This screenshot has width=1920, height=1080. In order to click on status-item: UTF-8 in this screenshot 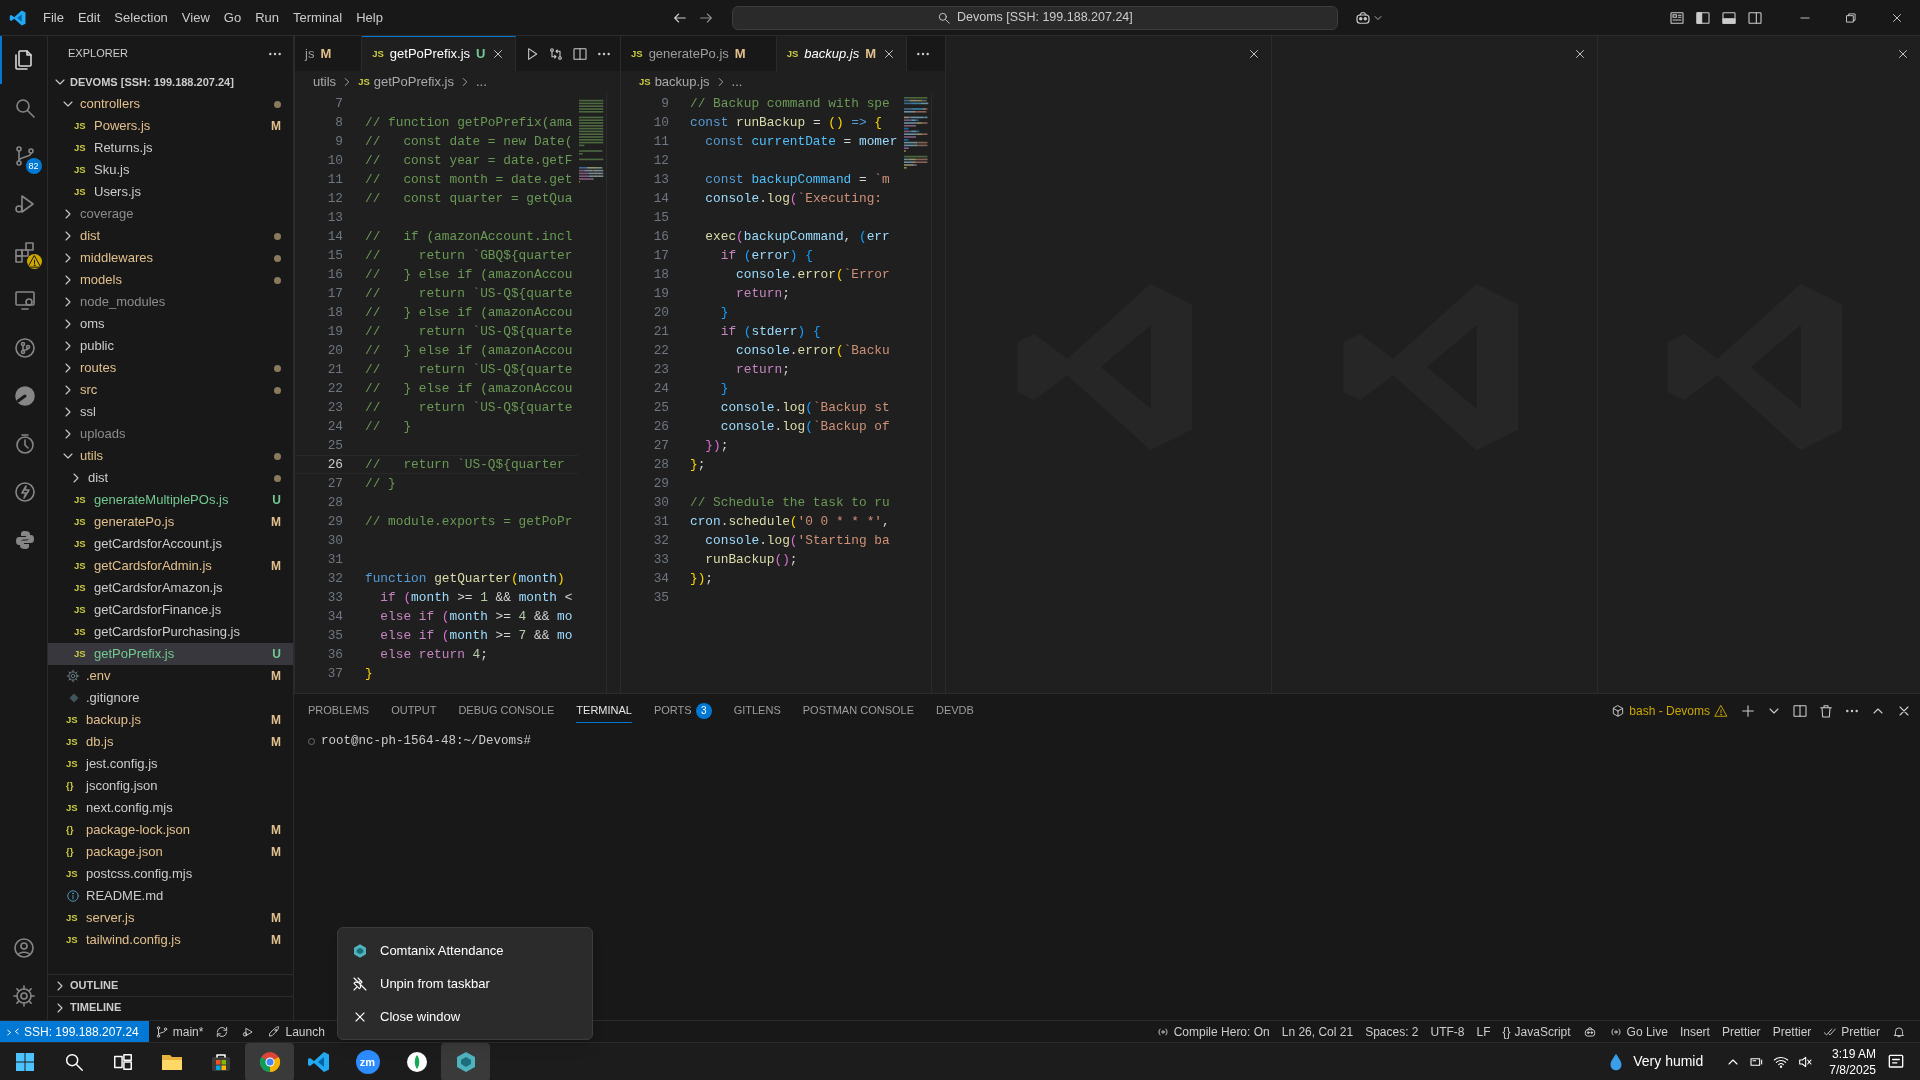, I will do `click(1447, 1031)`.